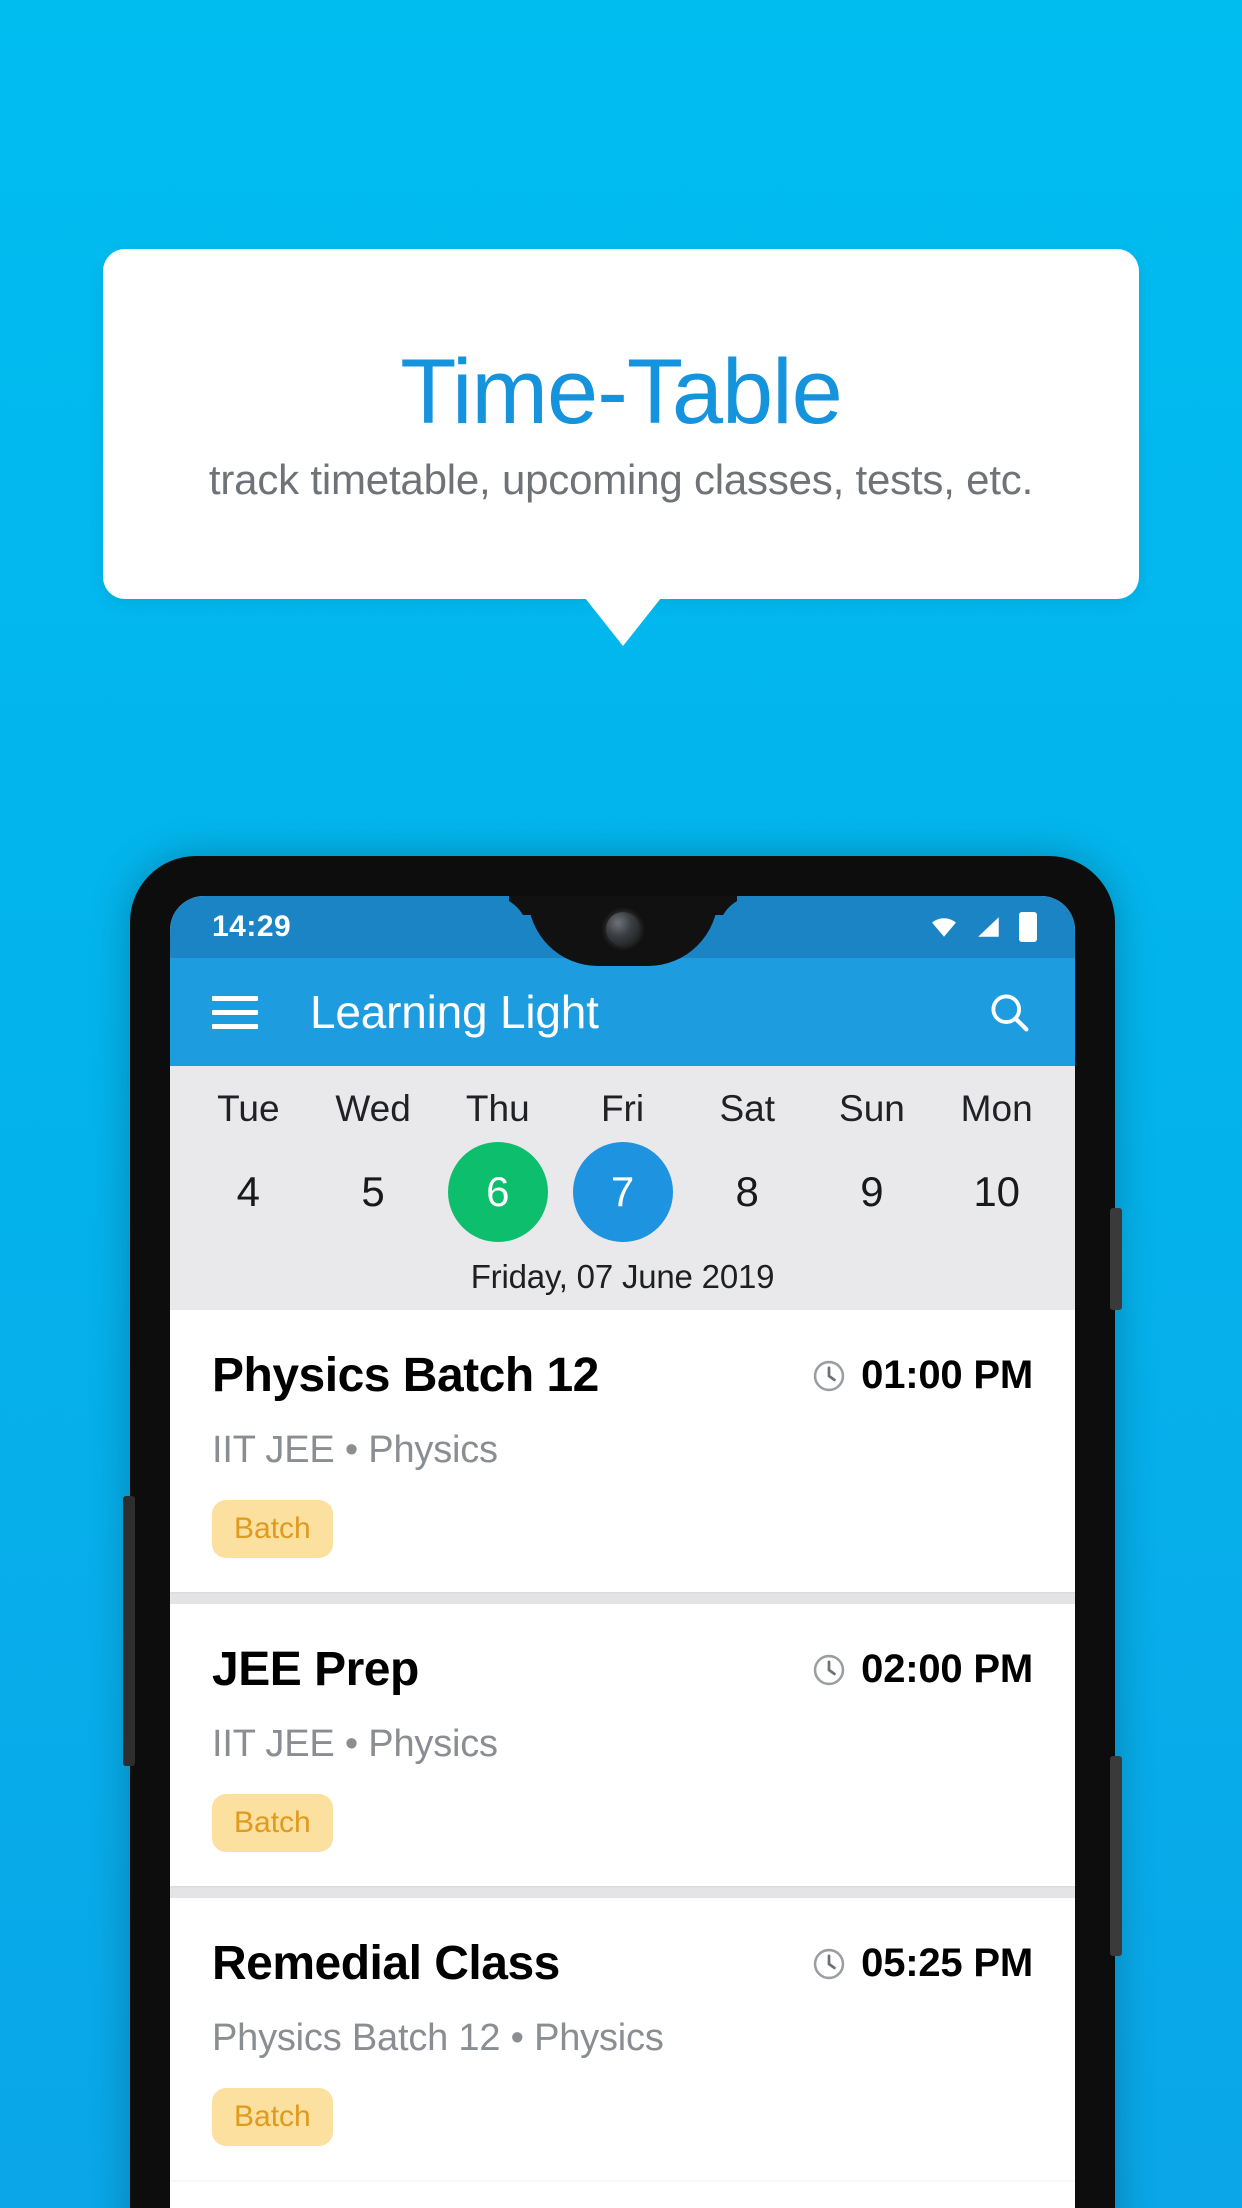 The width and height of the screenshot is (1242, 2208). What do you see at coordinates (622, 1108) in the screenshot?
I see `day-name: Fri` at bounding box center [622, 1108].